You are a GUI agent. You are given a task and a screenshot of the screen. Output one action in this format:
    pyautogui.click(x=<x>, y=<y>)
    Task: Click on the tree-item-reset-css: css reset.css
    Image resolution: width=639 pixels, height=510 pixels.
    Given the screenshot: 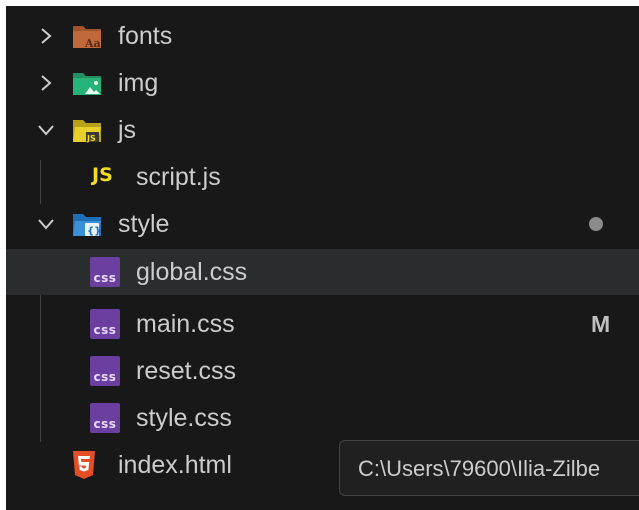 What is the action you would take?
    pyautogui.click(x=322, y=371)
    